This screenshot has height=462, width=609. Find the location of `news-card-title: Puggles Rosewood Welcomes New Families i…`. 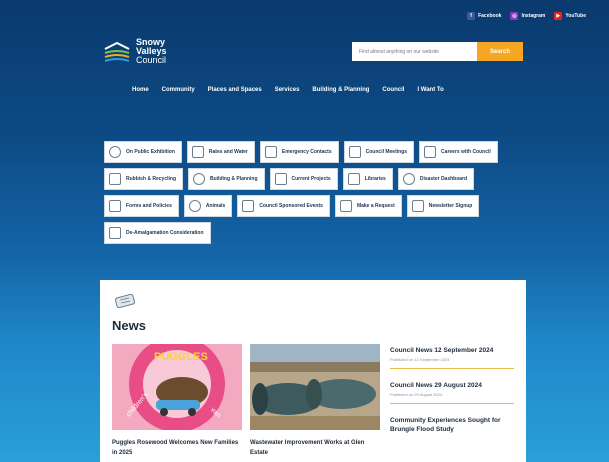

news-card-title: Puggles Rosewood Welcomes New Families i… is located at coordinates (175, 448).